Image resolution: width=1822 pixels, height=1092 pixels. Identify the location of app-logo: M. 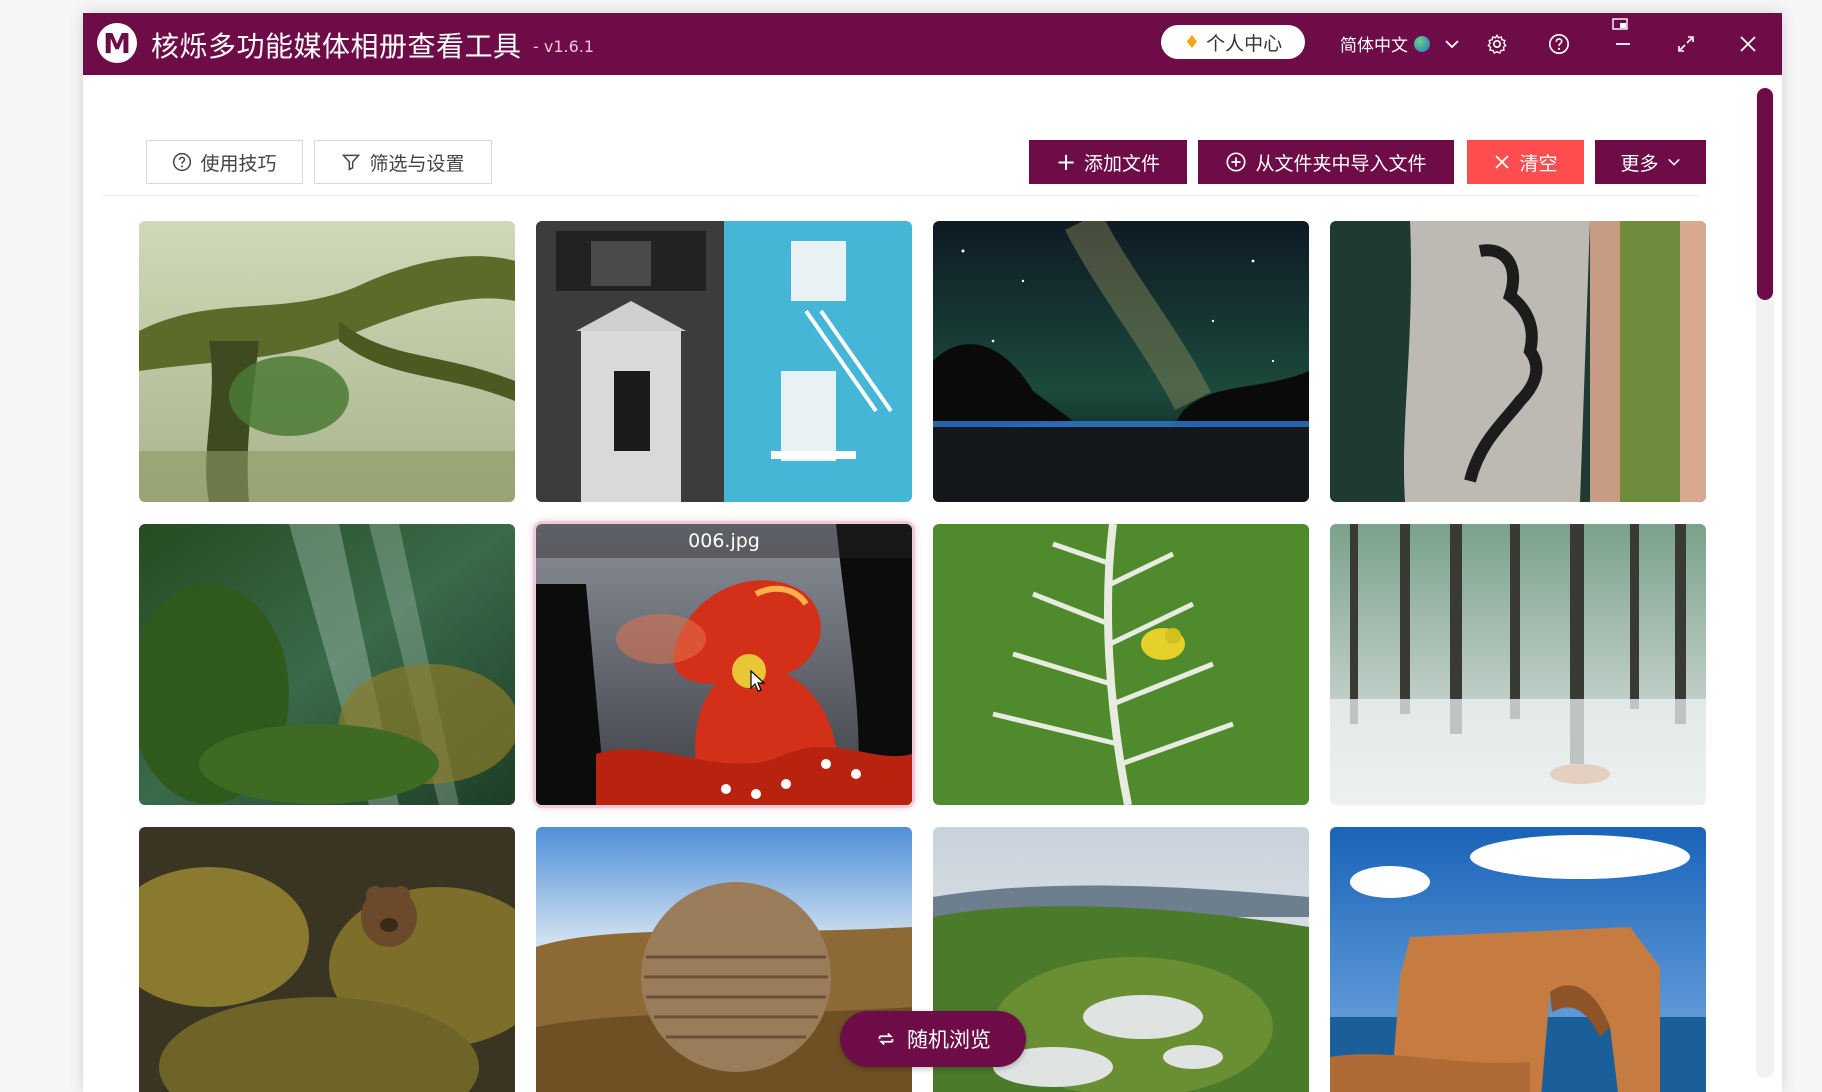
(117, 43).